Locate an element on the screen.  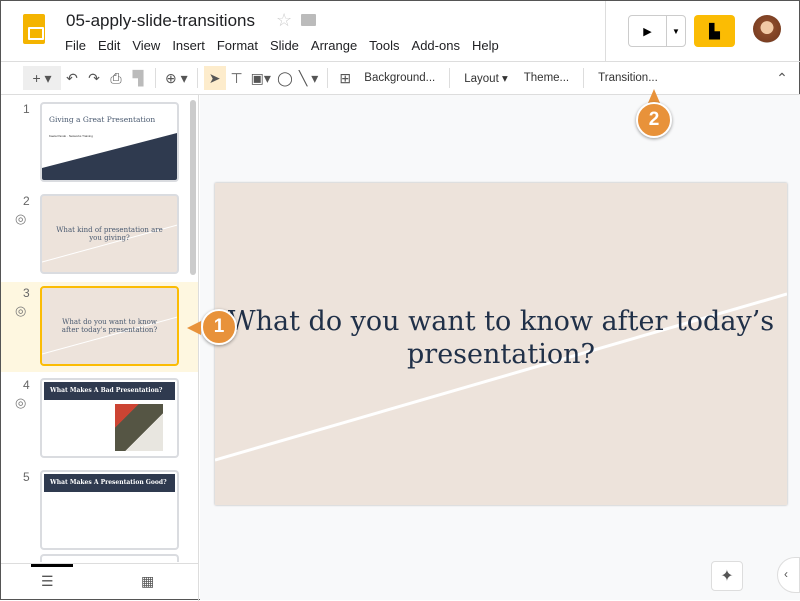
paint-format-icon: ▜ is located at coordinates (138, 78).